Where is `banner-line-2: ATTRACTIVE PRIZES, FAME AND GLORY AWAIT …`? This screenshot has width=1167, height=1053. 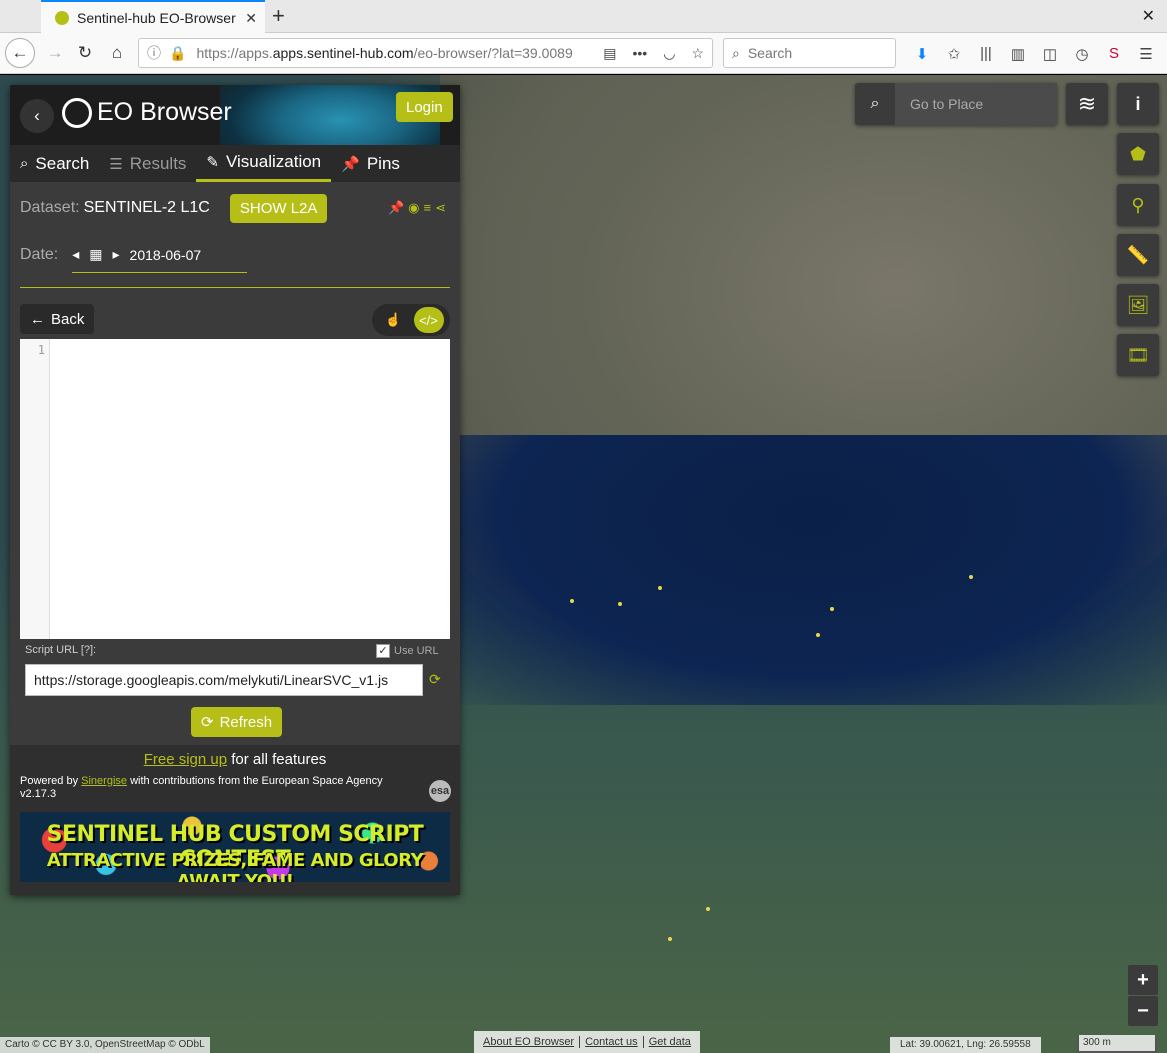
banner-line-2: ATTRACTIVE PRIZES, FAME AND GLORY AWAIT … is located at coordinates (235, 866).